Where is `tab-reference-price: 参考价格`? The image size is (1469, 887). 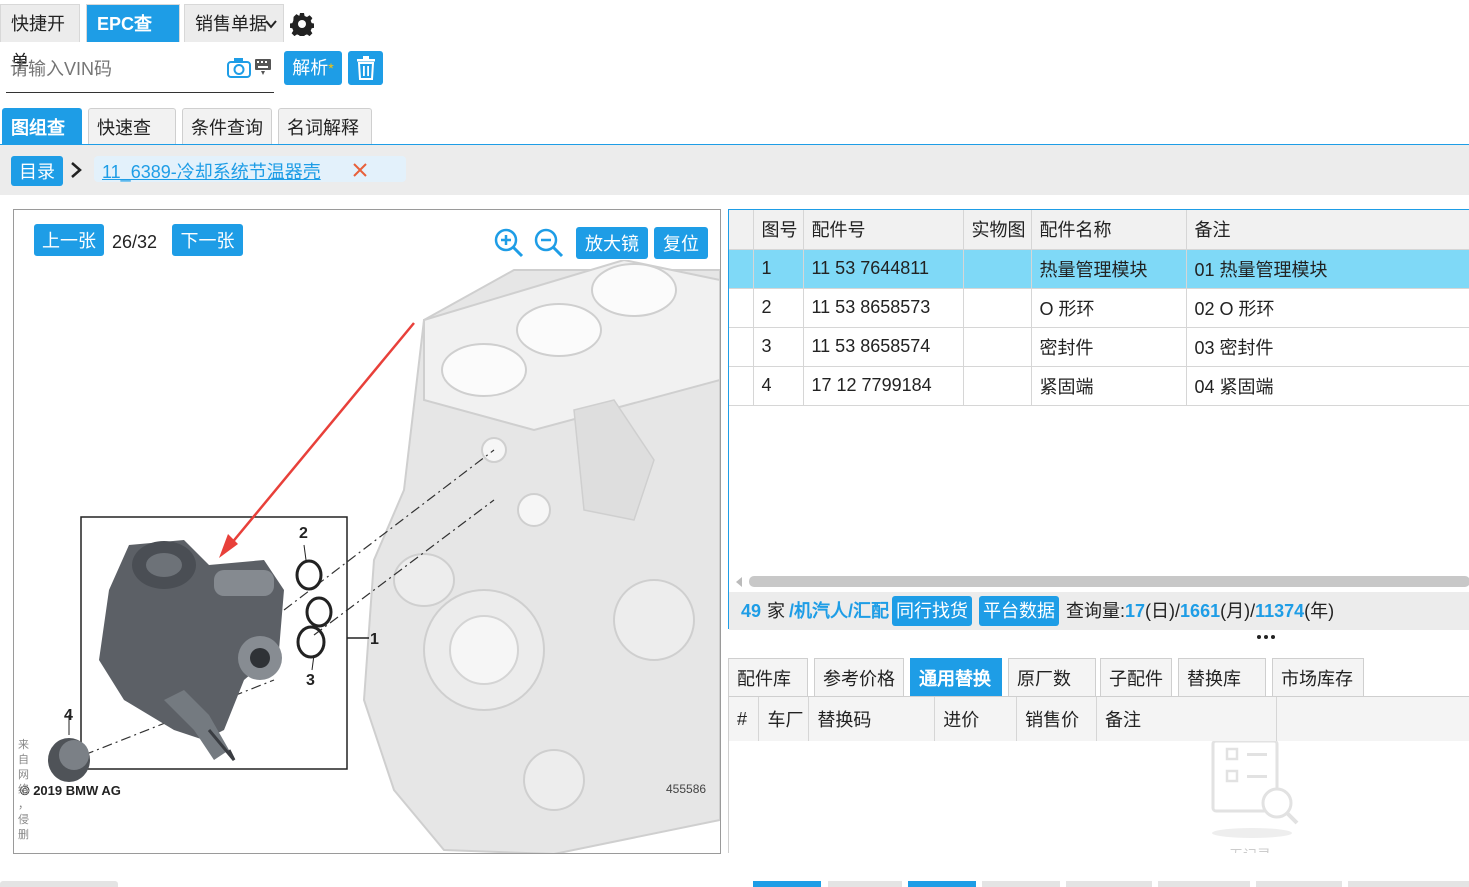 tab-reference-price: 参考价格 is located at coordinates (859, 677).